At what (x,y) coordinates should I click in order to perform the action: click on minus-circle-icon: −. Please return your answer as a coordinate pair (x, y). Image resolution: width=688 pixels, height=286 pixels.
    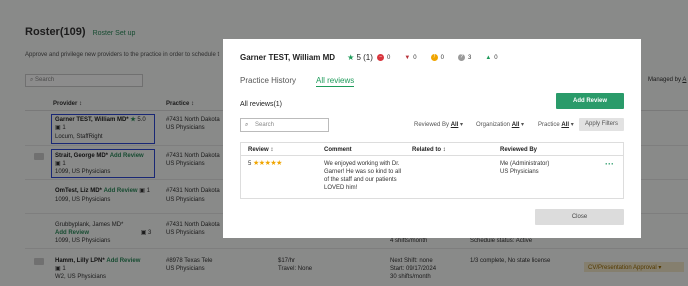
    Looking at the image, I should click on (380, 57).